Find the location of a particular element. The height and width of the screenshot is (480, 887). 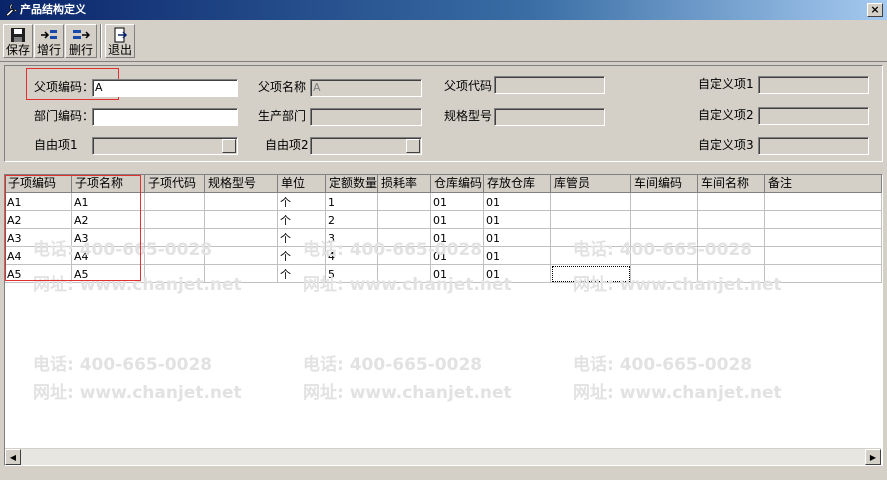

dept-code-label: 部门编码： is located at coordinates (64, 116).